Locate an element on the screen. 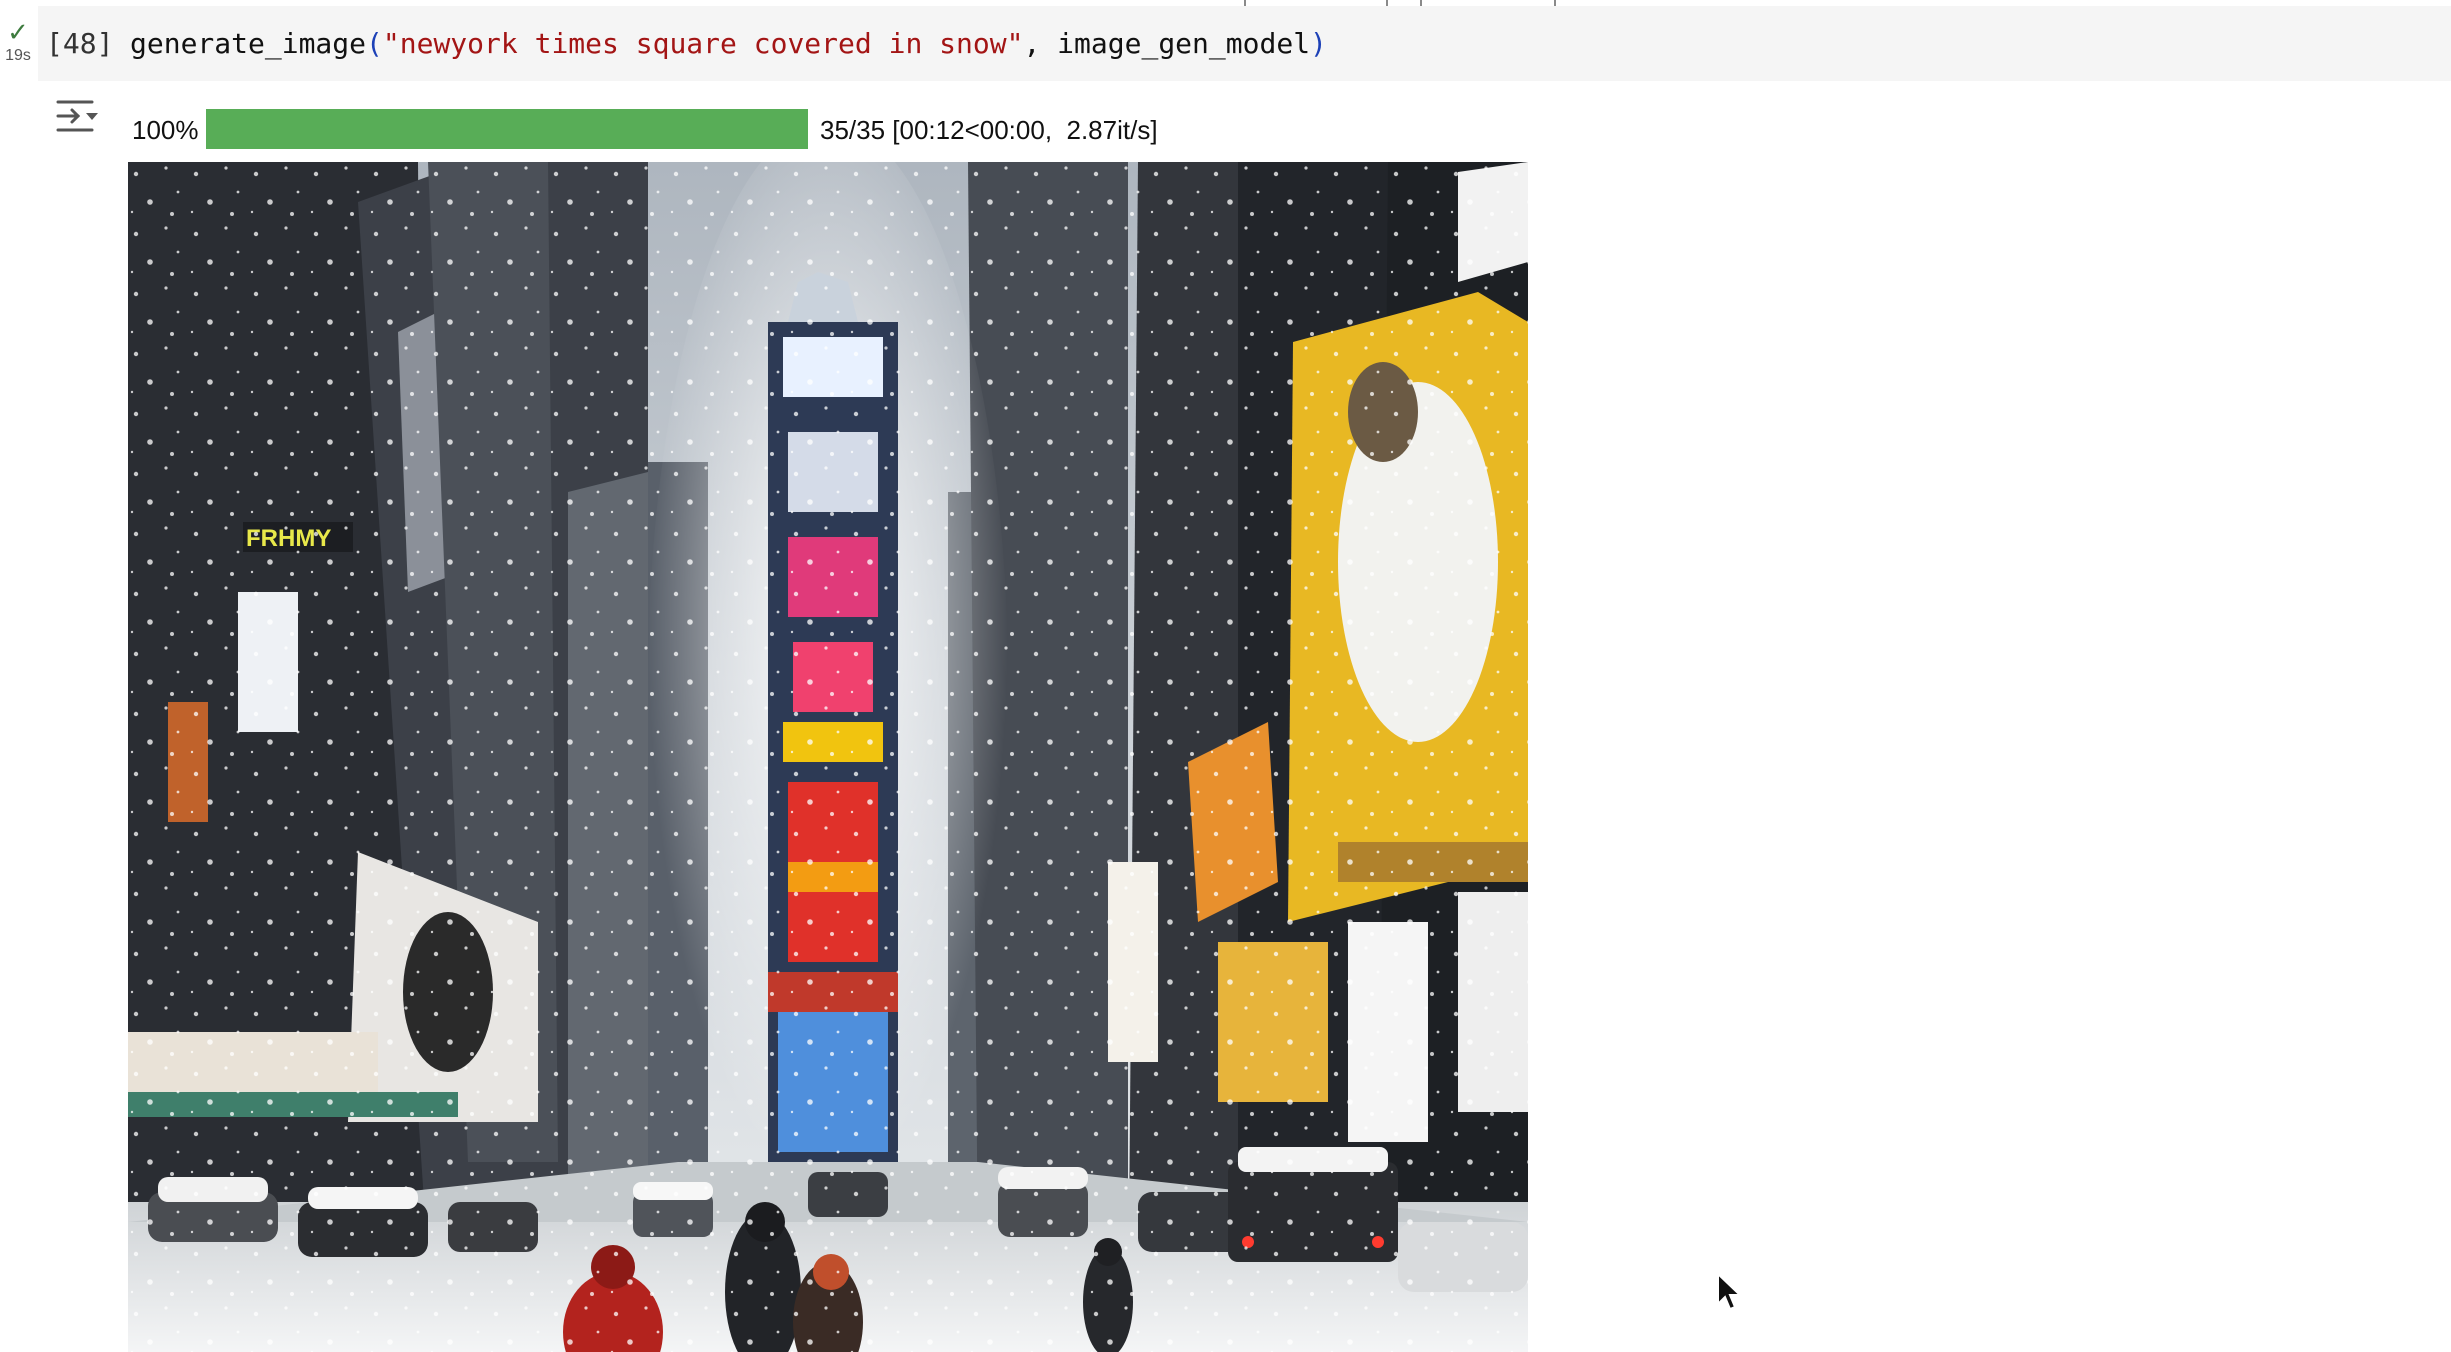 This screenshot has height=1352, width=2451. progress-bar is located at coordinates (507, 129).